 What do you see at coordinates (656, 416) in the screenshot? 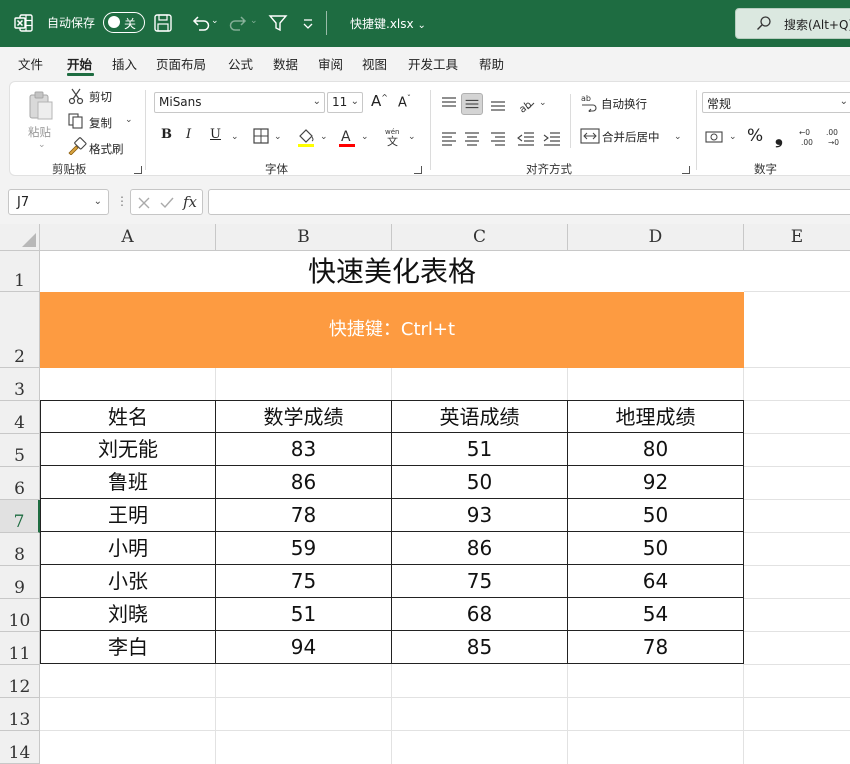
I see `table-header-cell: 地理成绩` at bounding box center [656, 416].